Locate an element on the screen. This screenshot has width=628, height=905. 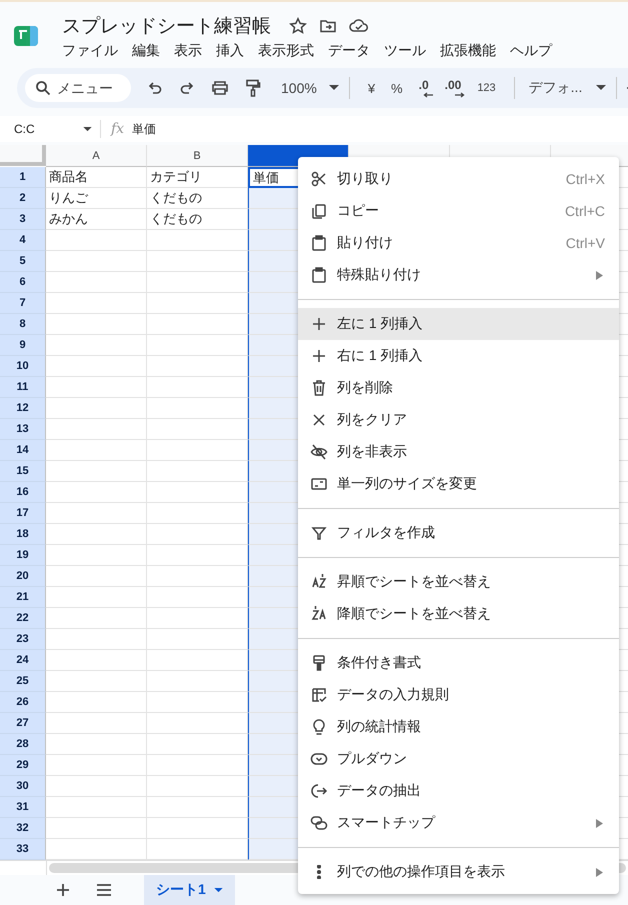
function-label: fx is located at coordinates (117, 129).